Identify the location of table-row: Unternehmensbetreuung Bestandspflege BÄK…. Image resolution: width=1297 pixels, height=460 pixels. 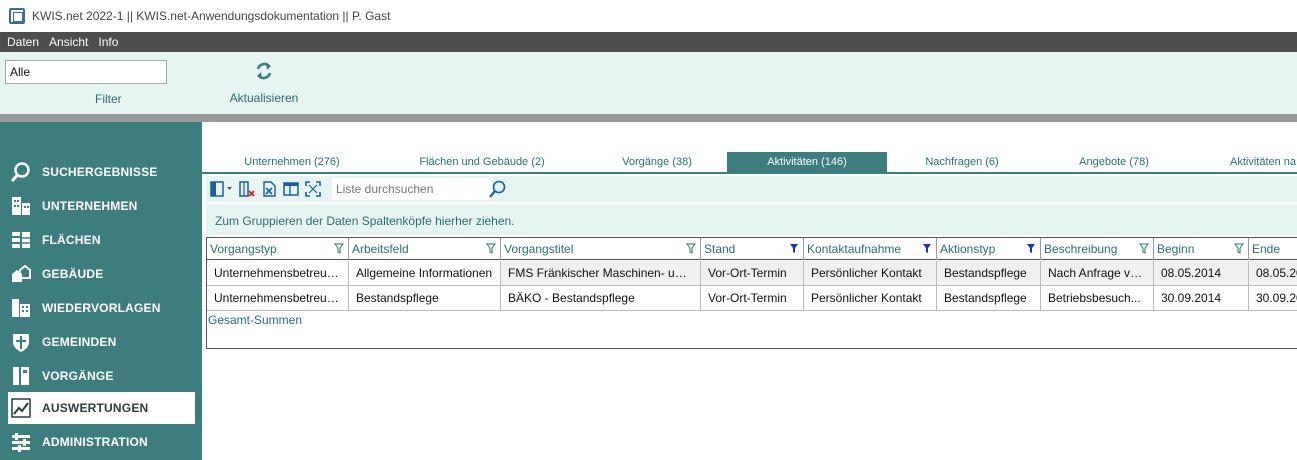
(752, 298).